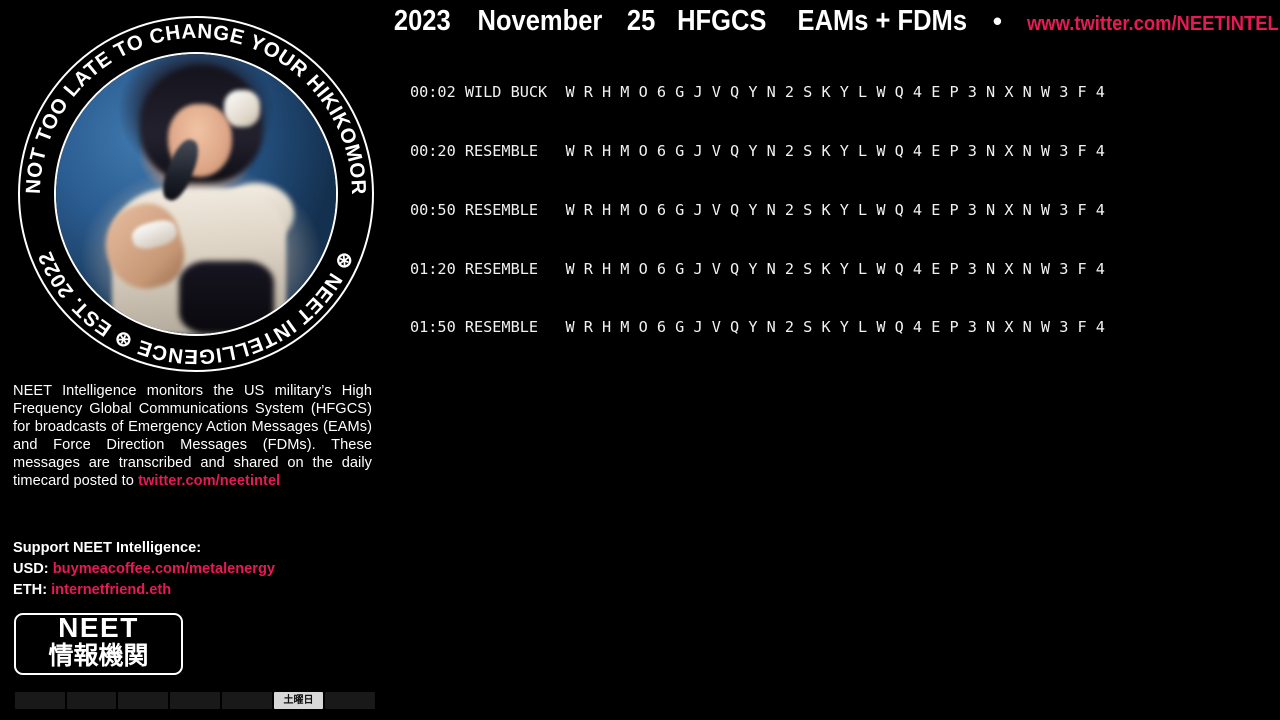 This screenshot has width=1280, height=720. What do you see at coordinates (111, 590) in the screenshot?
I see `support-value-eth: internetfriend.eth` at bounding box center [111, 590].